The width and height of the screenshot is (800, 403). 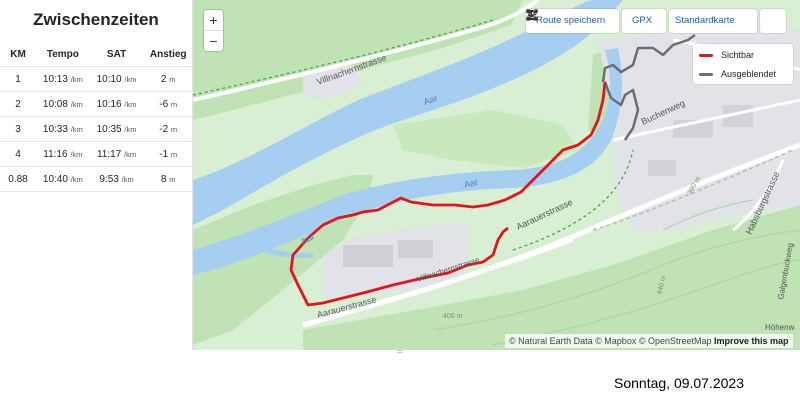 What do you see at coordinates (168, 79) in the screenshot?
I see `elevation-cell: 2 m` at bounding box center [168, 79].